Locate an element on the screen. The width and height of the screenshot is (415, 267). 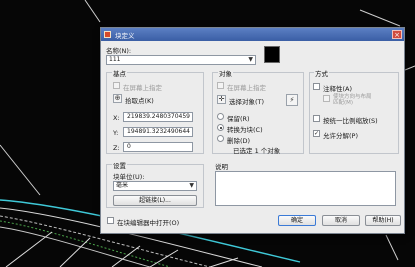
objects-specify-checkbox is located at coordinates (220, 85).